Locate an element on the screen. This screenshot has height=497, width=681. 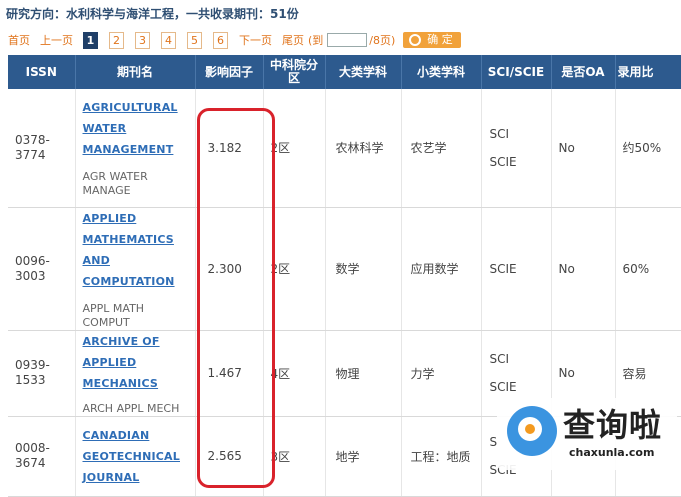
col-header-issn: ISSN is located at coordinates (42, 72).